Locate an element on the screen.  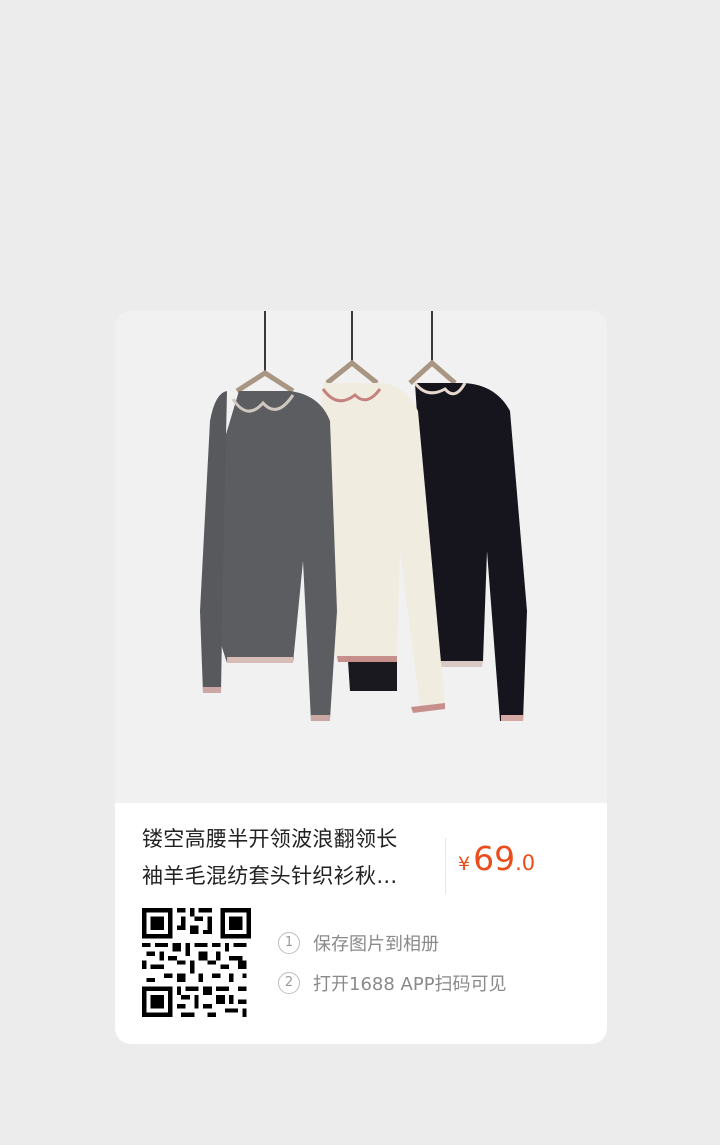
qr-code-icon is located at coordinates (196, 962).